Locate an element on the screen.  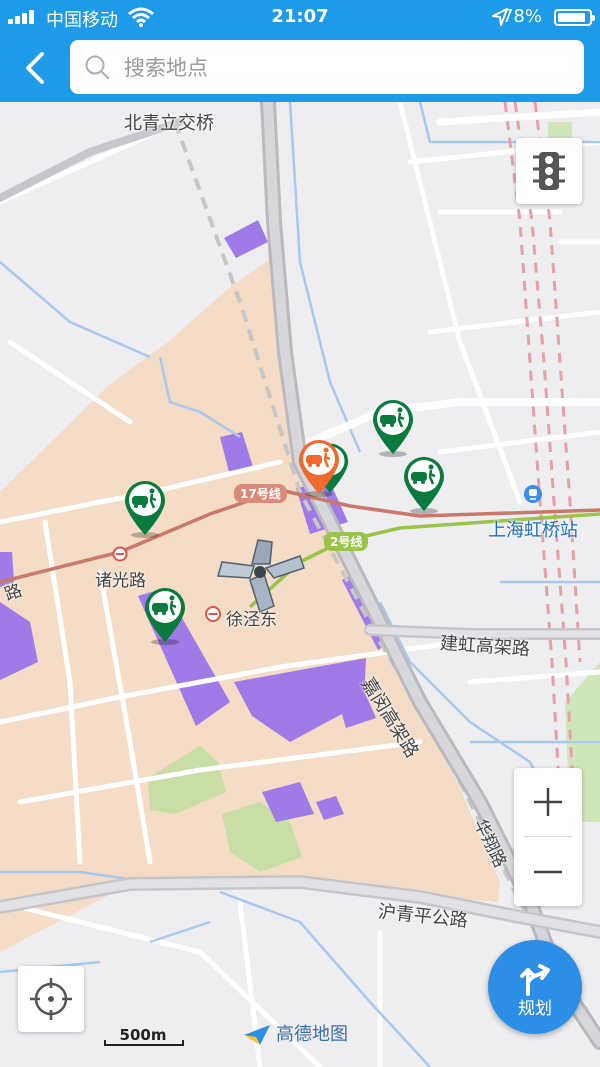
zoom-divider is located at coordinates (548, 836).